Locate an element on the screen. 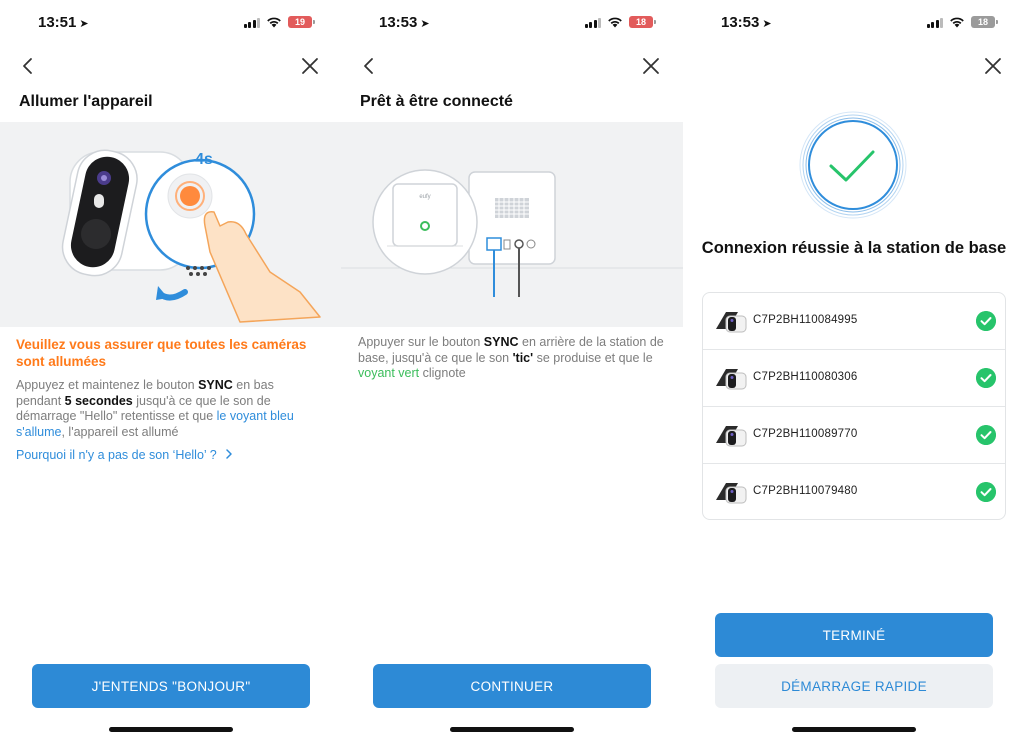 The width and height of the screenshot is (1024, 740). success-title: Connexion réussie à la station de base is located at coordinates (854, 248).